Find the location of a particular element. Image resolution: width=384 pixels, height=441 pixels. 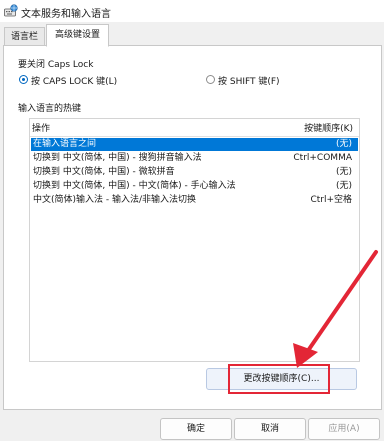

hotkey-row-action: 切换到 中文(简体, 中国) - 微软拼音 is located at coordinates (104, 172).